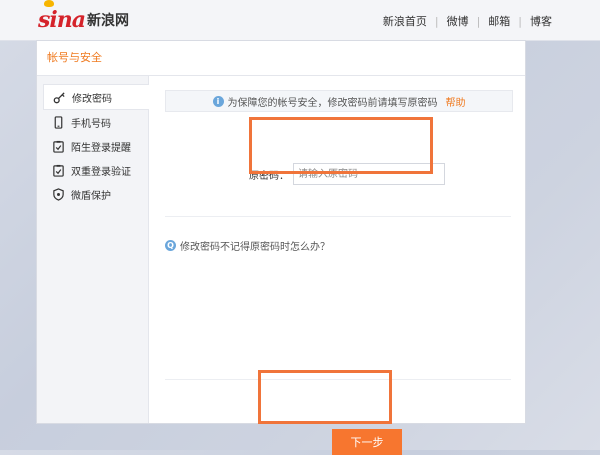  I want to click on key-icon, so click(59, 97).